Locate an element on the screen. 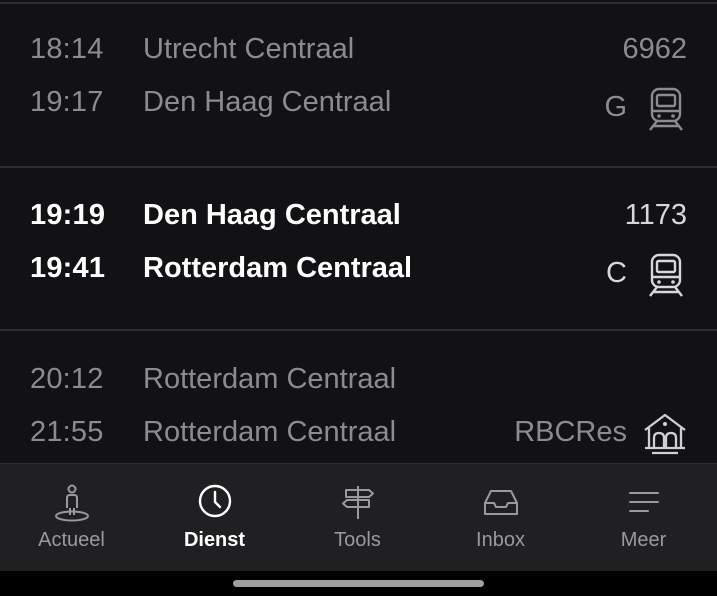  arrival-time: 21:55 is located at coordinates (67, 432).